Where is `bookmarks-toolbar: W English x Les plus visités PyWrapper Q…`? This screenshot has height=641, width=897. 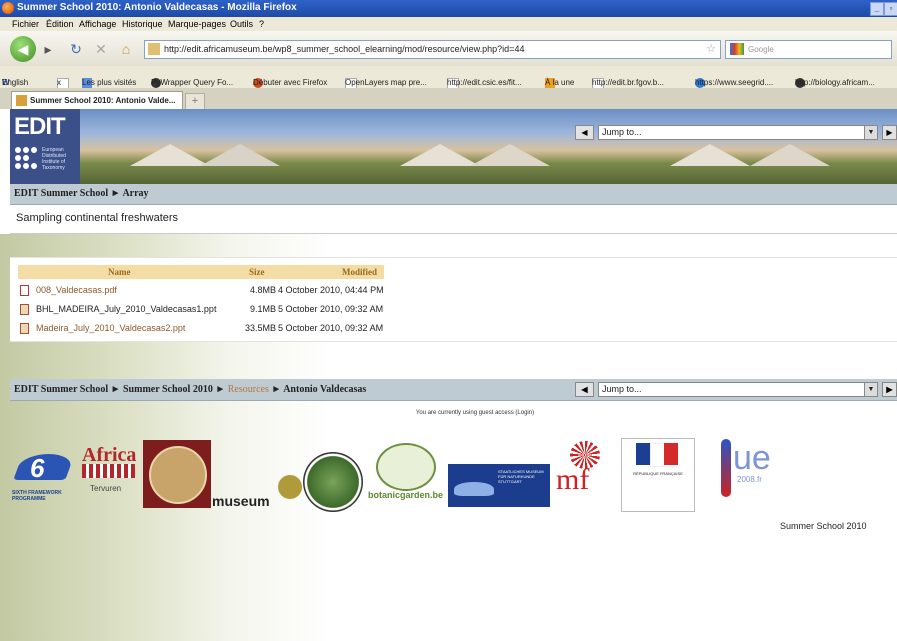
bookmarks-toolbar: W English x Les plus visités PyWrapper Q… is located at coordinates (448, 78).